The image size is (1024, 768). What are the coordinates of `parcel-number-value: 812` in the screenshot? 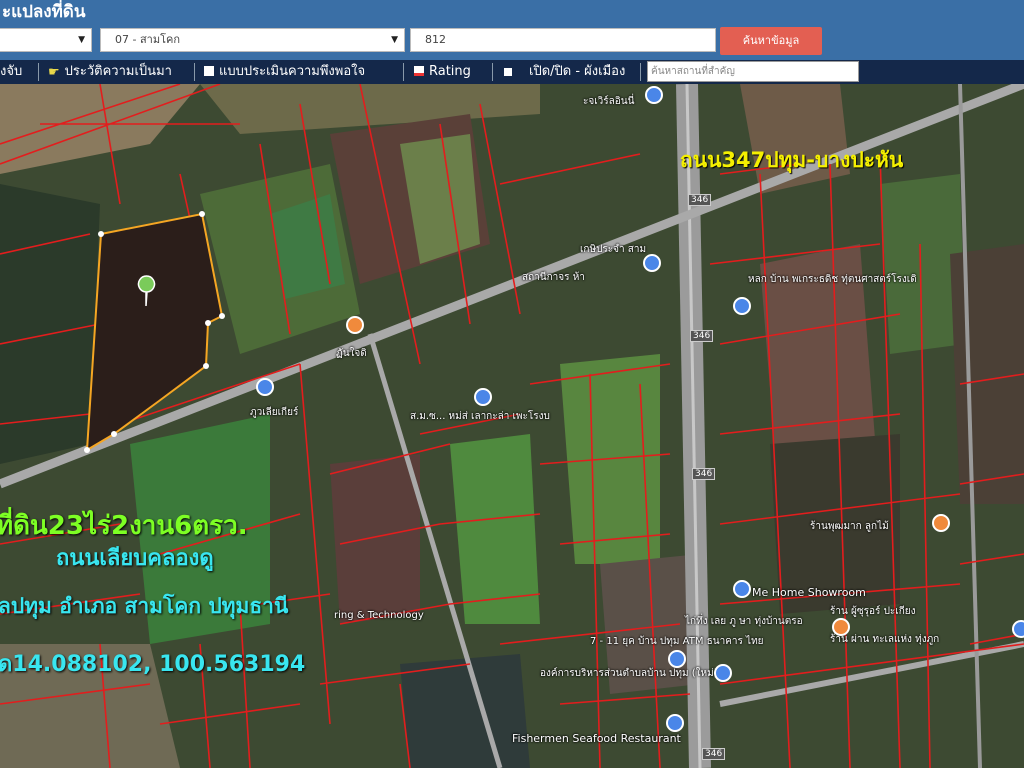 It's located at (435, 39).